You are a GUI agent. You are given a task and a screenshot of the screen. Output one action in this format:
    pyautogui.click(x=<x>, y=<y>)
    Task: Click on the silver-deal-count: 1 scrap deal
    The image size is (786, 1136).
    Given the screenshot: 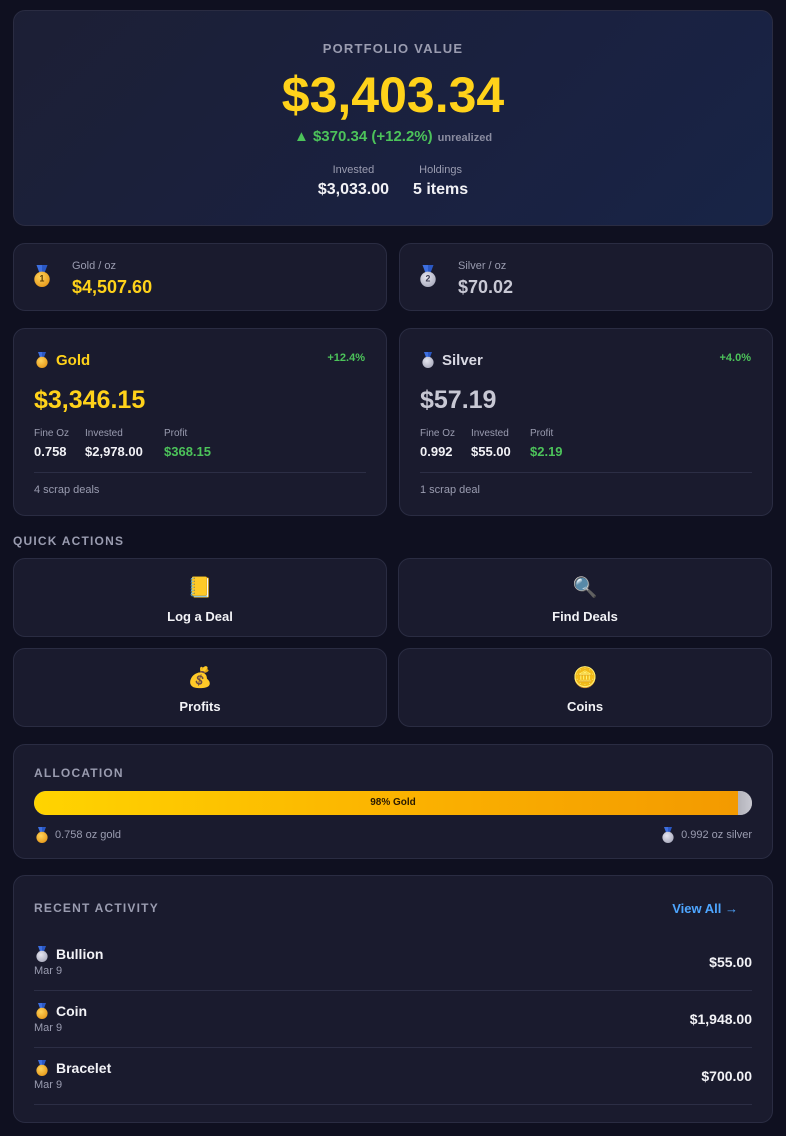 What is the action you would take?
    pyautogui.click(x=450, y=490)
    